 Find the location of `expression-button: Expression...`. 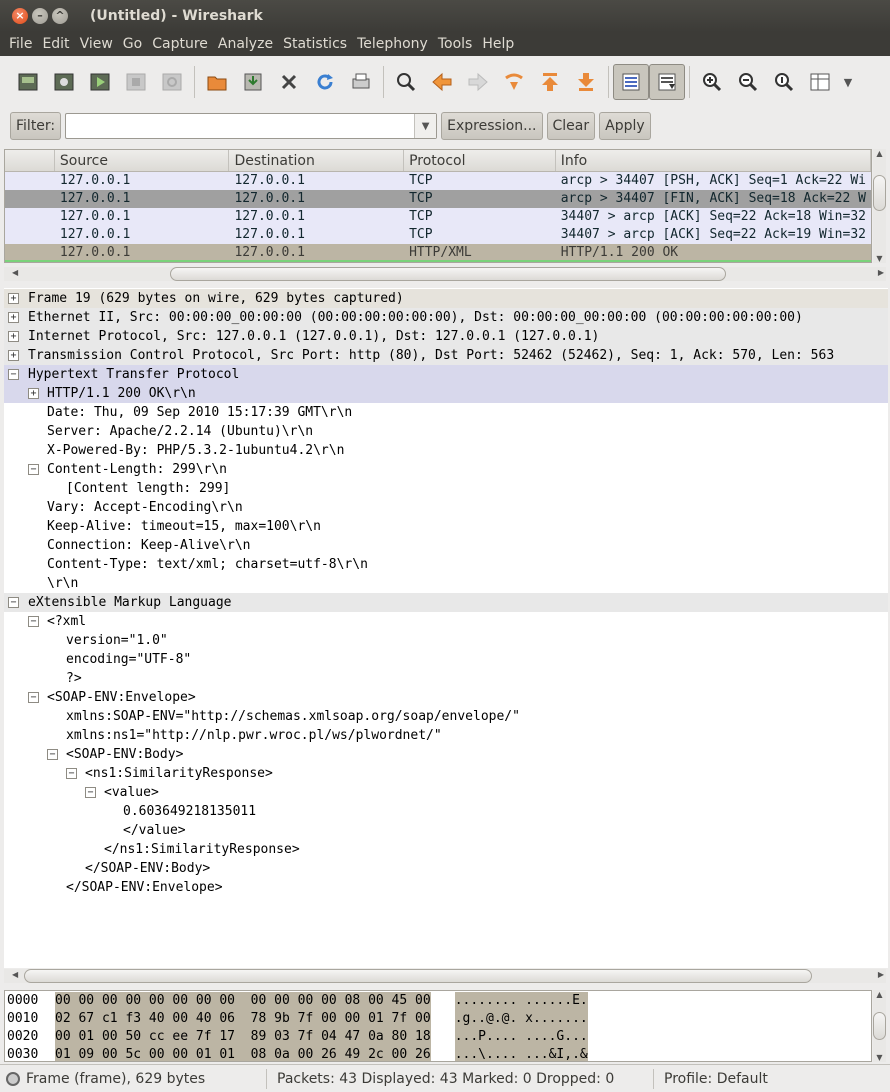

expression-button: Expression... is located at coordinates (492, 126).